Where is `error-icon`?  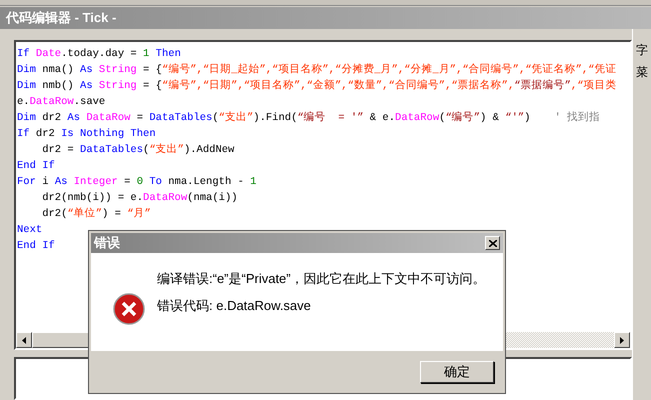 error-icon is located at coordinates (129, 309).